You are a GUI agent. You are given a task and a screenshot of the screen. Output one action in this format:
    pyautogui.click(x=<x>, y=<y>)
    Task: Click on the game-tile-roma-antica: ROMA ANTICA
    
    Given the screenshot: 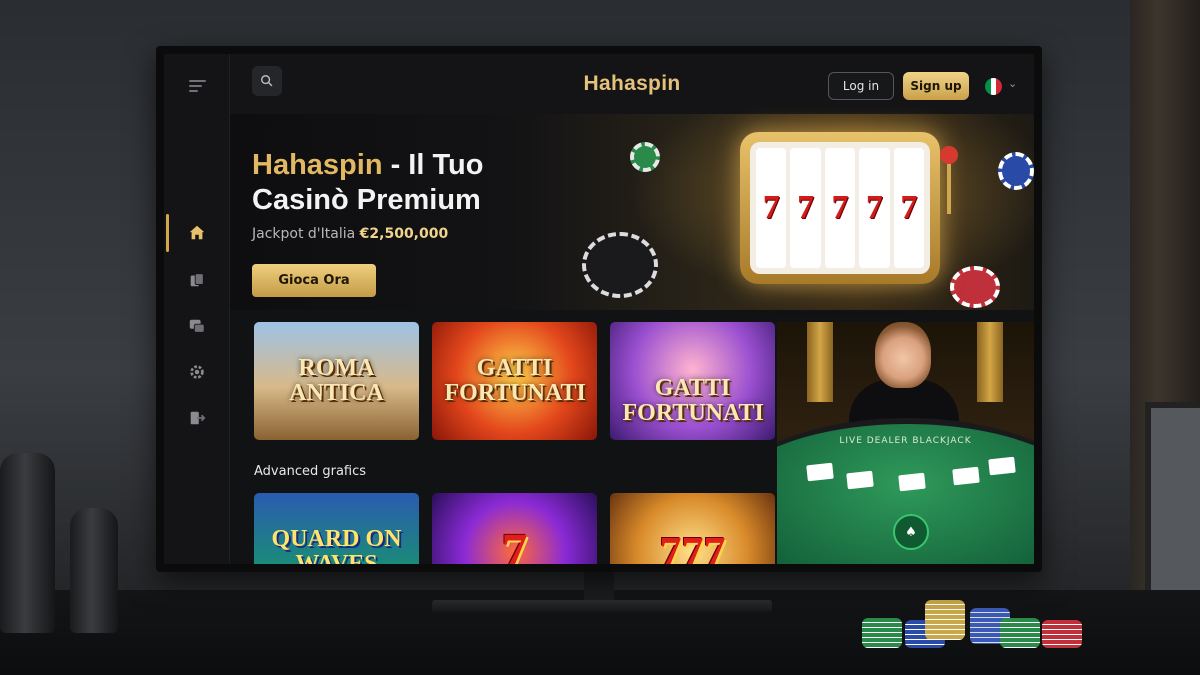 What is the action you would take?
    pyautogui.click(x=336, y=381)
    